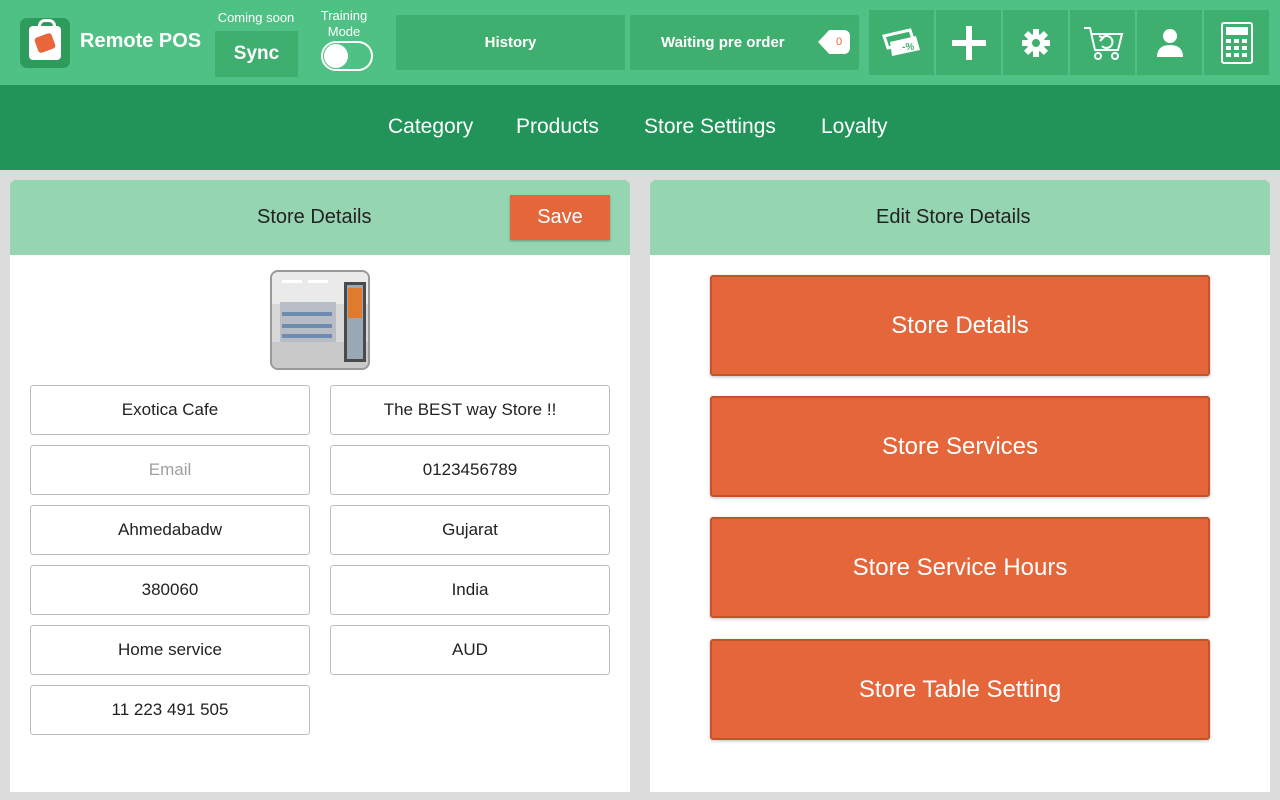  I want to click on store-service-hours-button: Store Service Hours, so click(960, 567).